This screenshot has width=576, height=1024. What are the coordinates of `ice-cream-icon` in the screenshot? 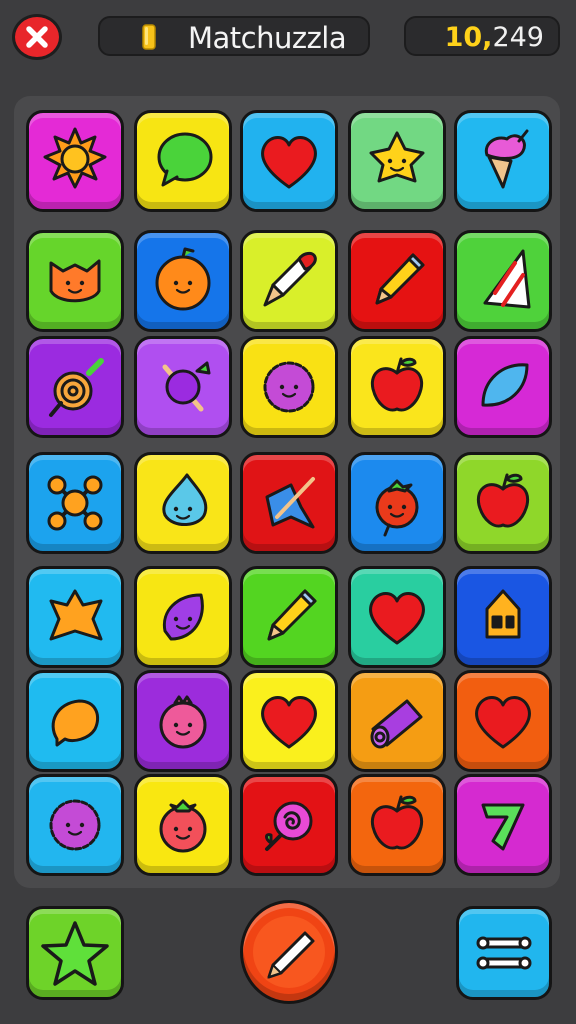 It's located at (506, 159).